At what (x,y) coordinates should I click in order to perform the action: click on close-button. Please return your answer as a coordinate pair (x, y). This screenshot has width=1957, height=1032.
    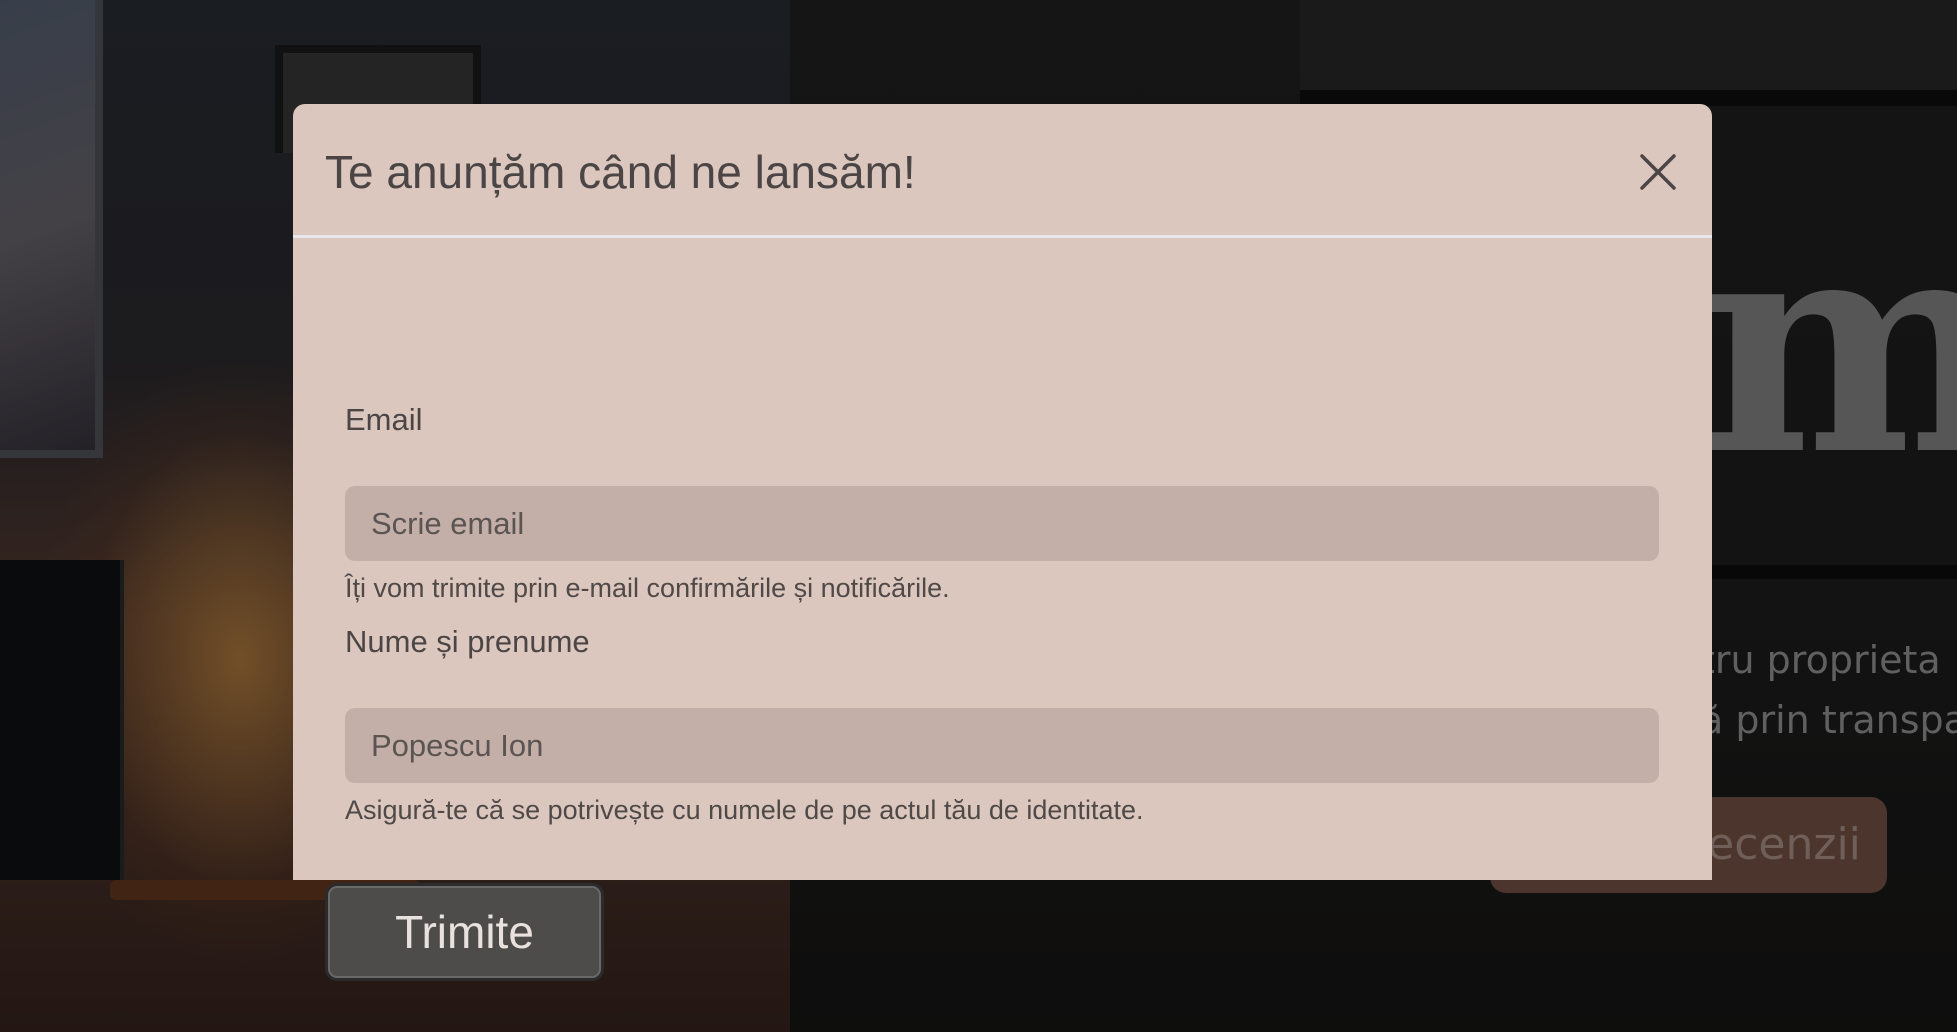
    Looking at the image, I should click on (1658, 172).